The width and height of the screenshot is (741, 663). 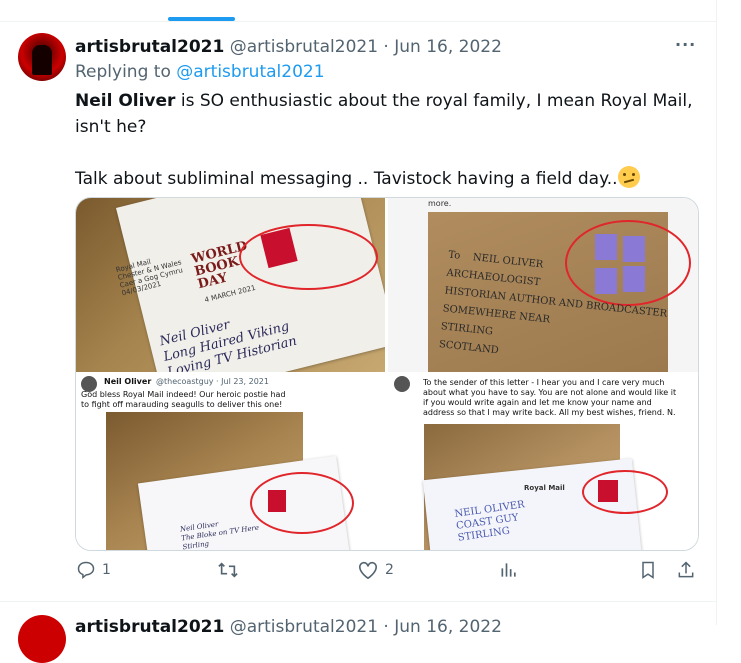 I want to click on bookmark-button, so click(x=648, y=570).